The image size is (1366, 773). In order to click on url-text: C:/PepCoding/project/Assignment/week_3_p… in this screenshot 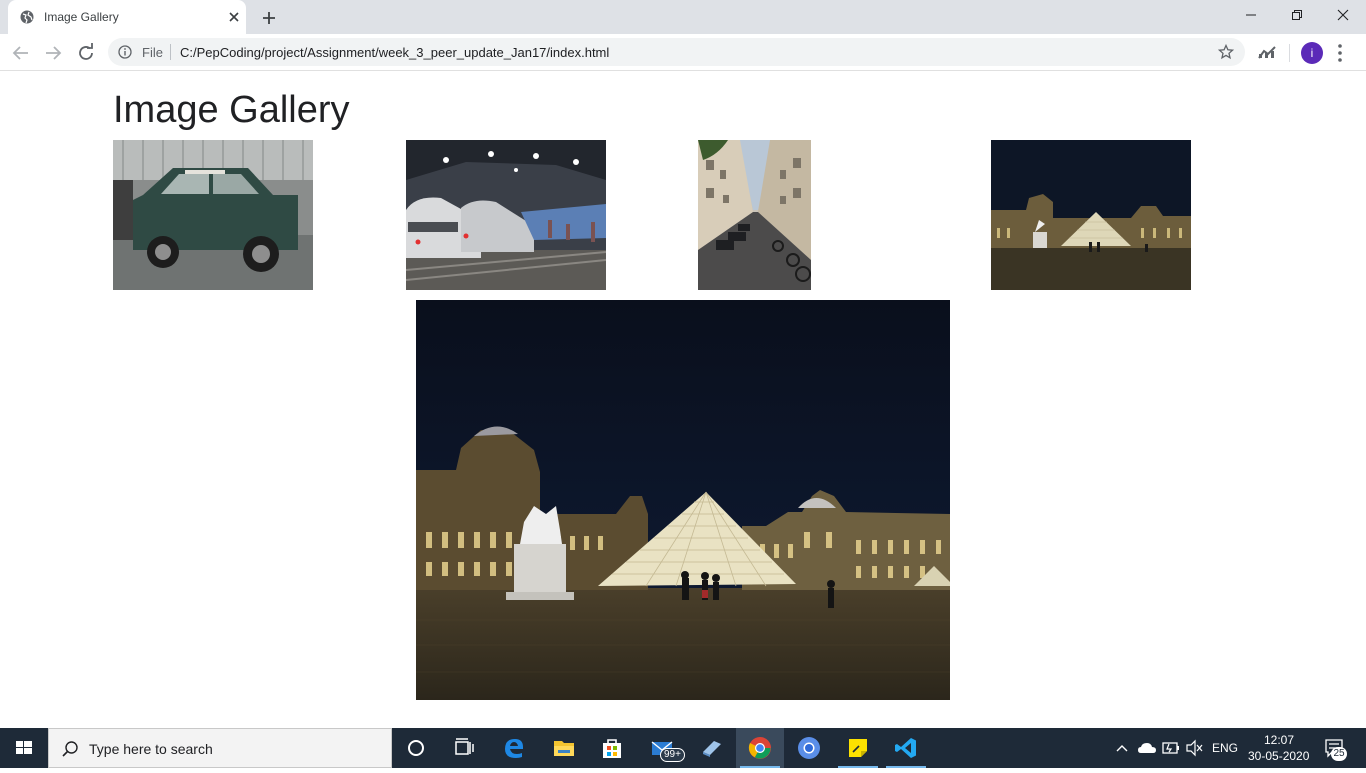, I will do `click(394, 52)`.